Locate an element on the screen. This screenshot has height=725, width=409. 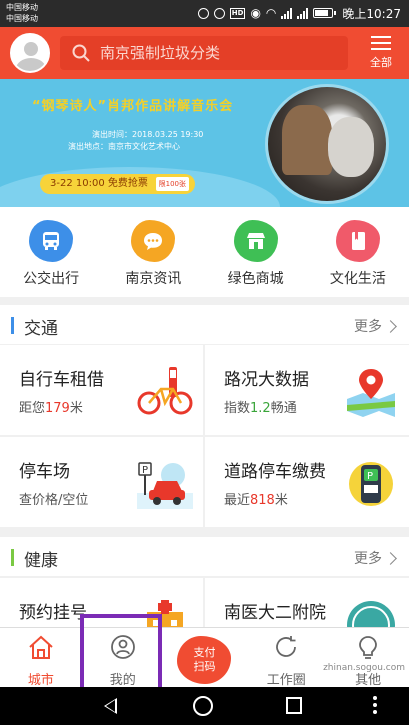
banner-ticket: 3-22 10:00 免费抢票 限100张 is located at coordinates (117, 184).